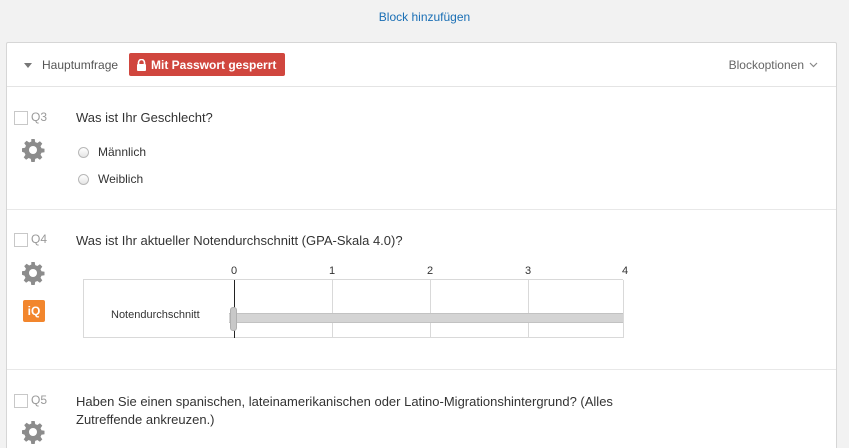  What do you see at coordinates (625, 271) in the screenshot?
I see `slider-tick-label: 4` at bounding box center [625, 271].